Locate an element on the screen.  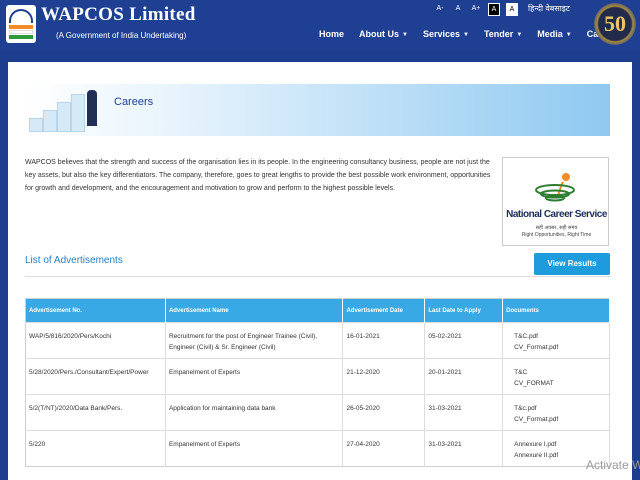
hindi-website-link: हिन्दी वेबसाइट is located at coordinates (549, 9).